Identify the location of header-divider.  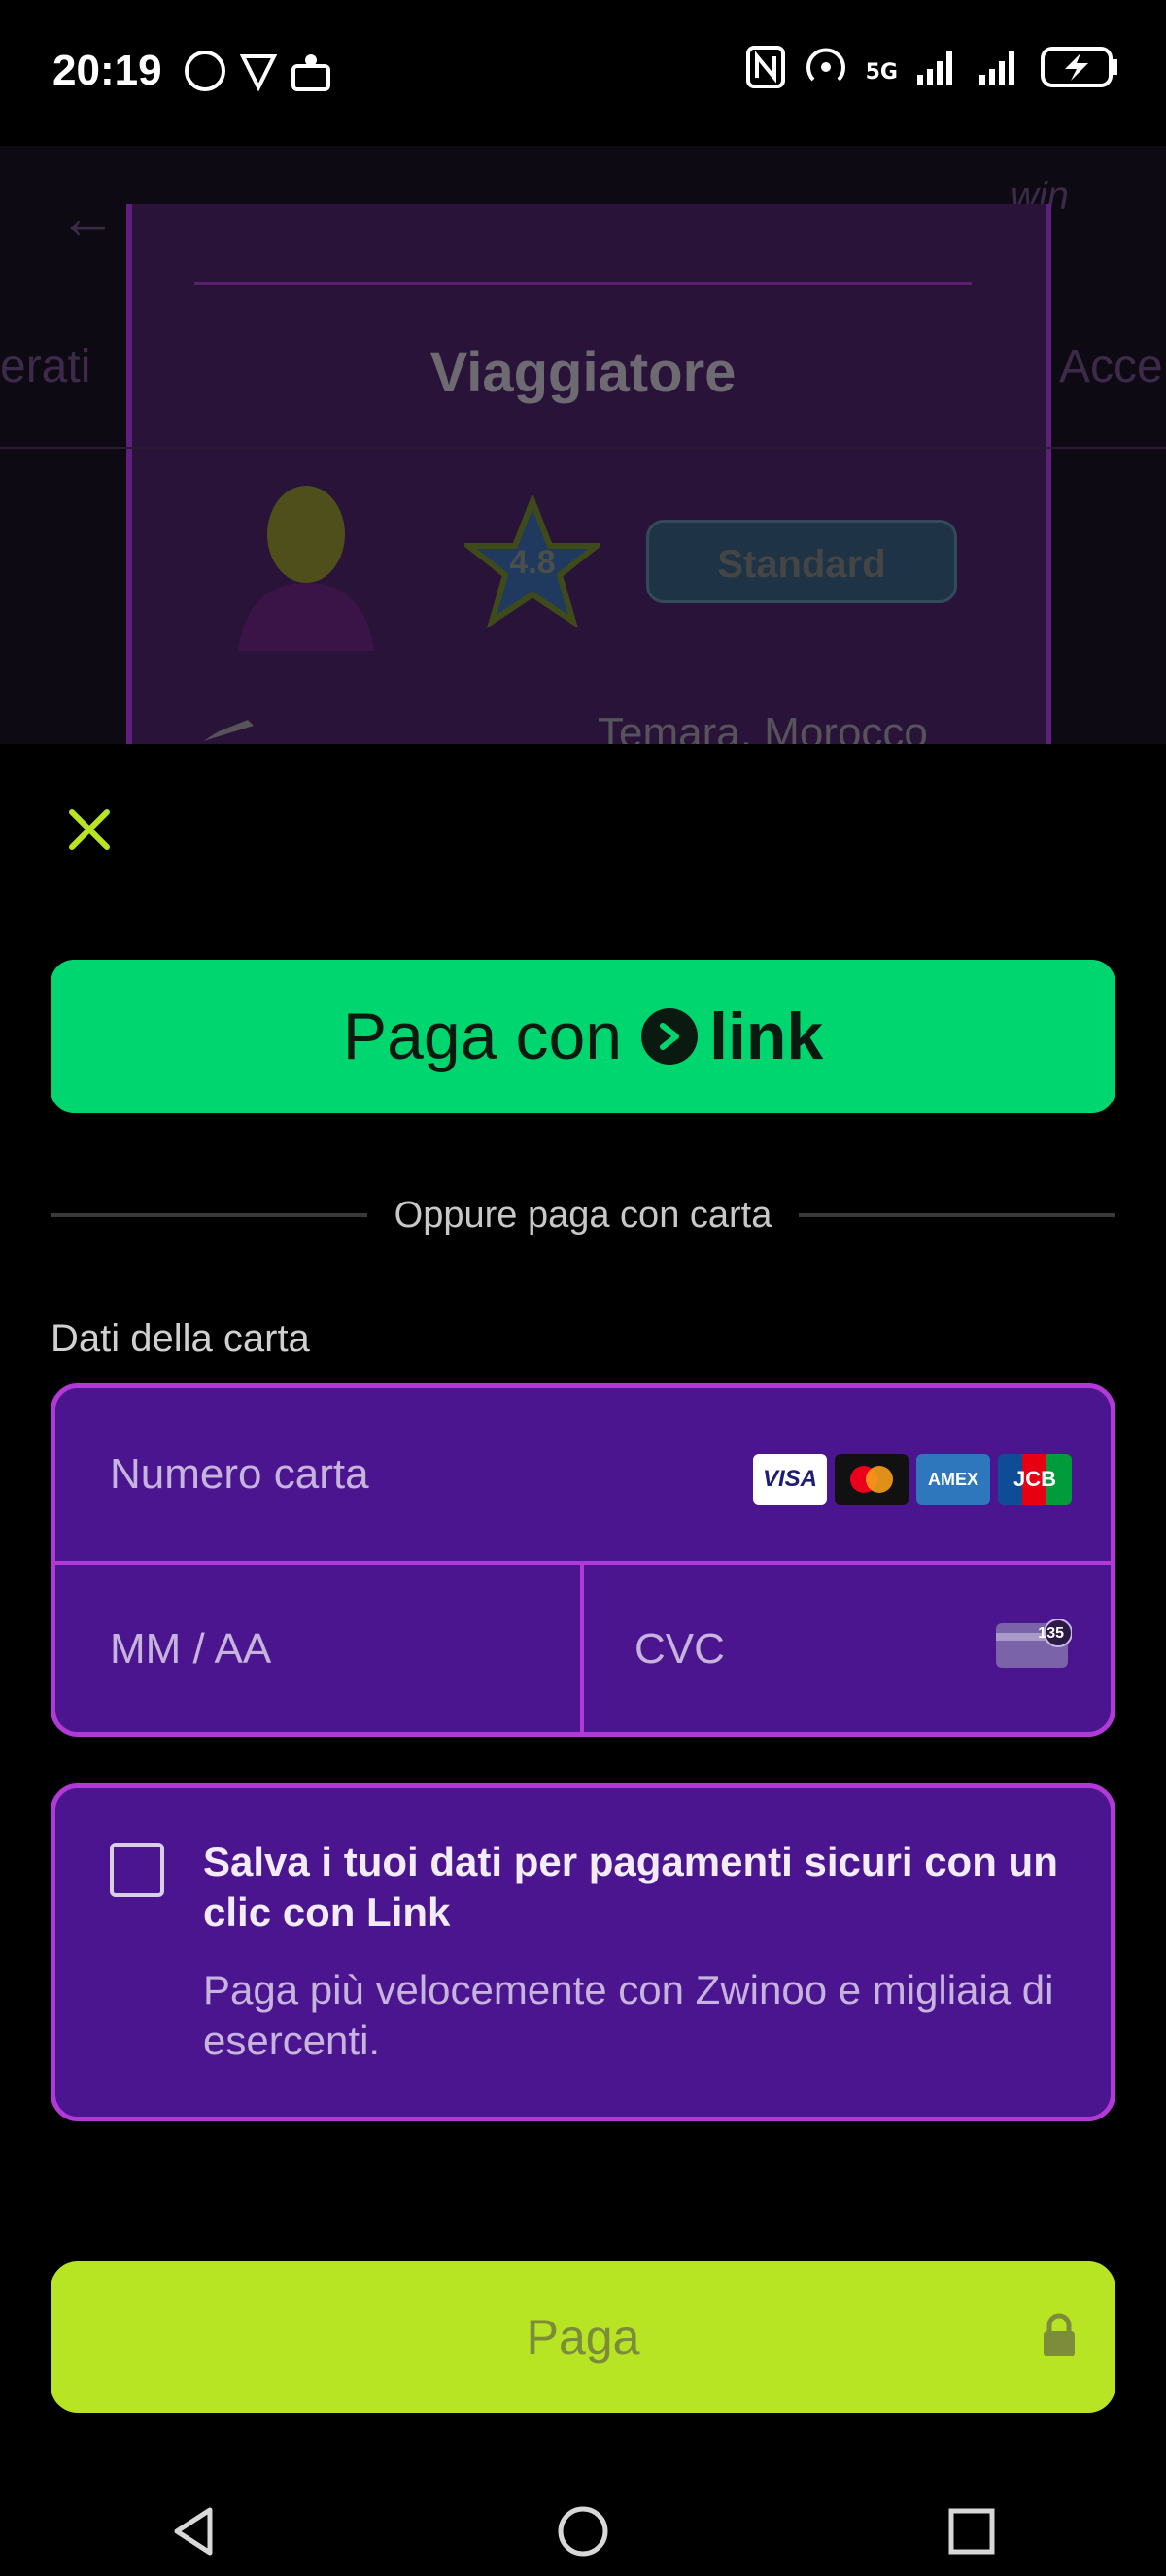
(583, 448).